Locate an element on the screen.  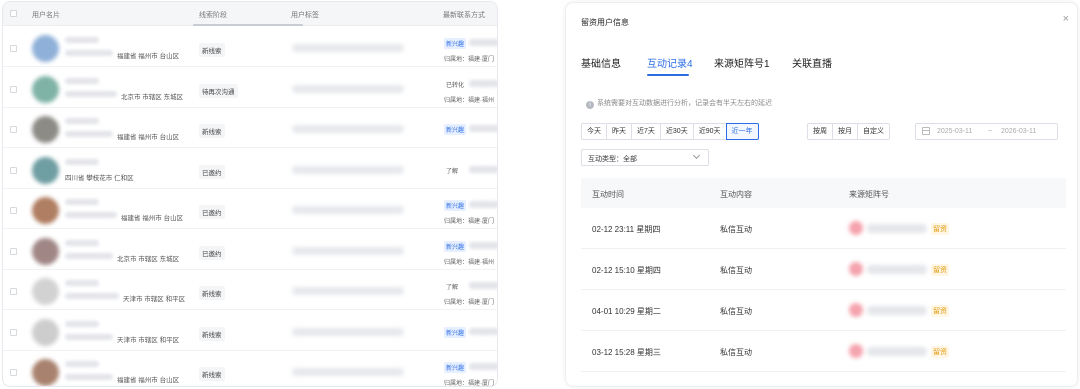
close-icon: × is located at coordinates (1066, 19).